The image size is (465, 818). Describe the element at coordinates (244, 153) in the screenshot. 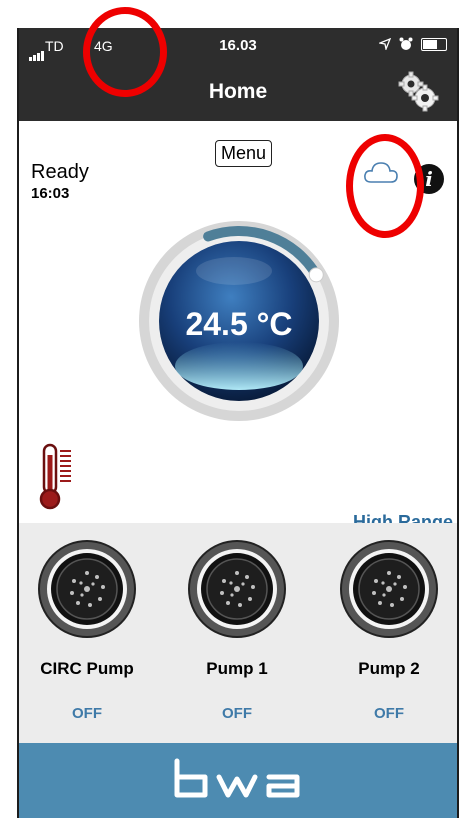

I see `menu-button: Menu` at that location.